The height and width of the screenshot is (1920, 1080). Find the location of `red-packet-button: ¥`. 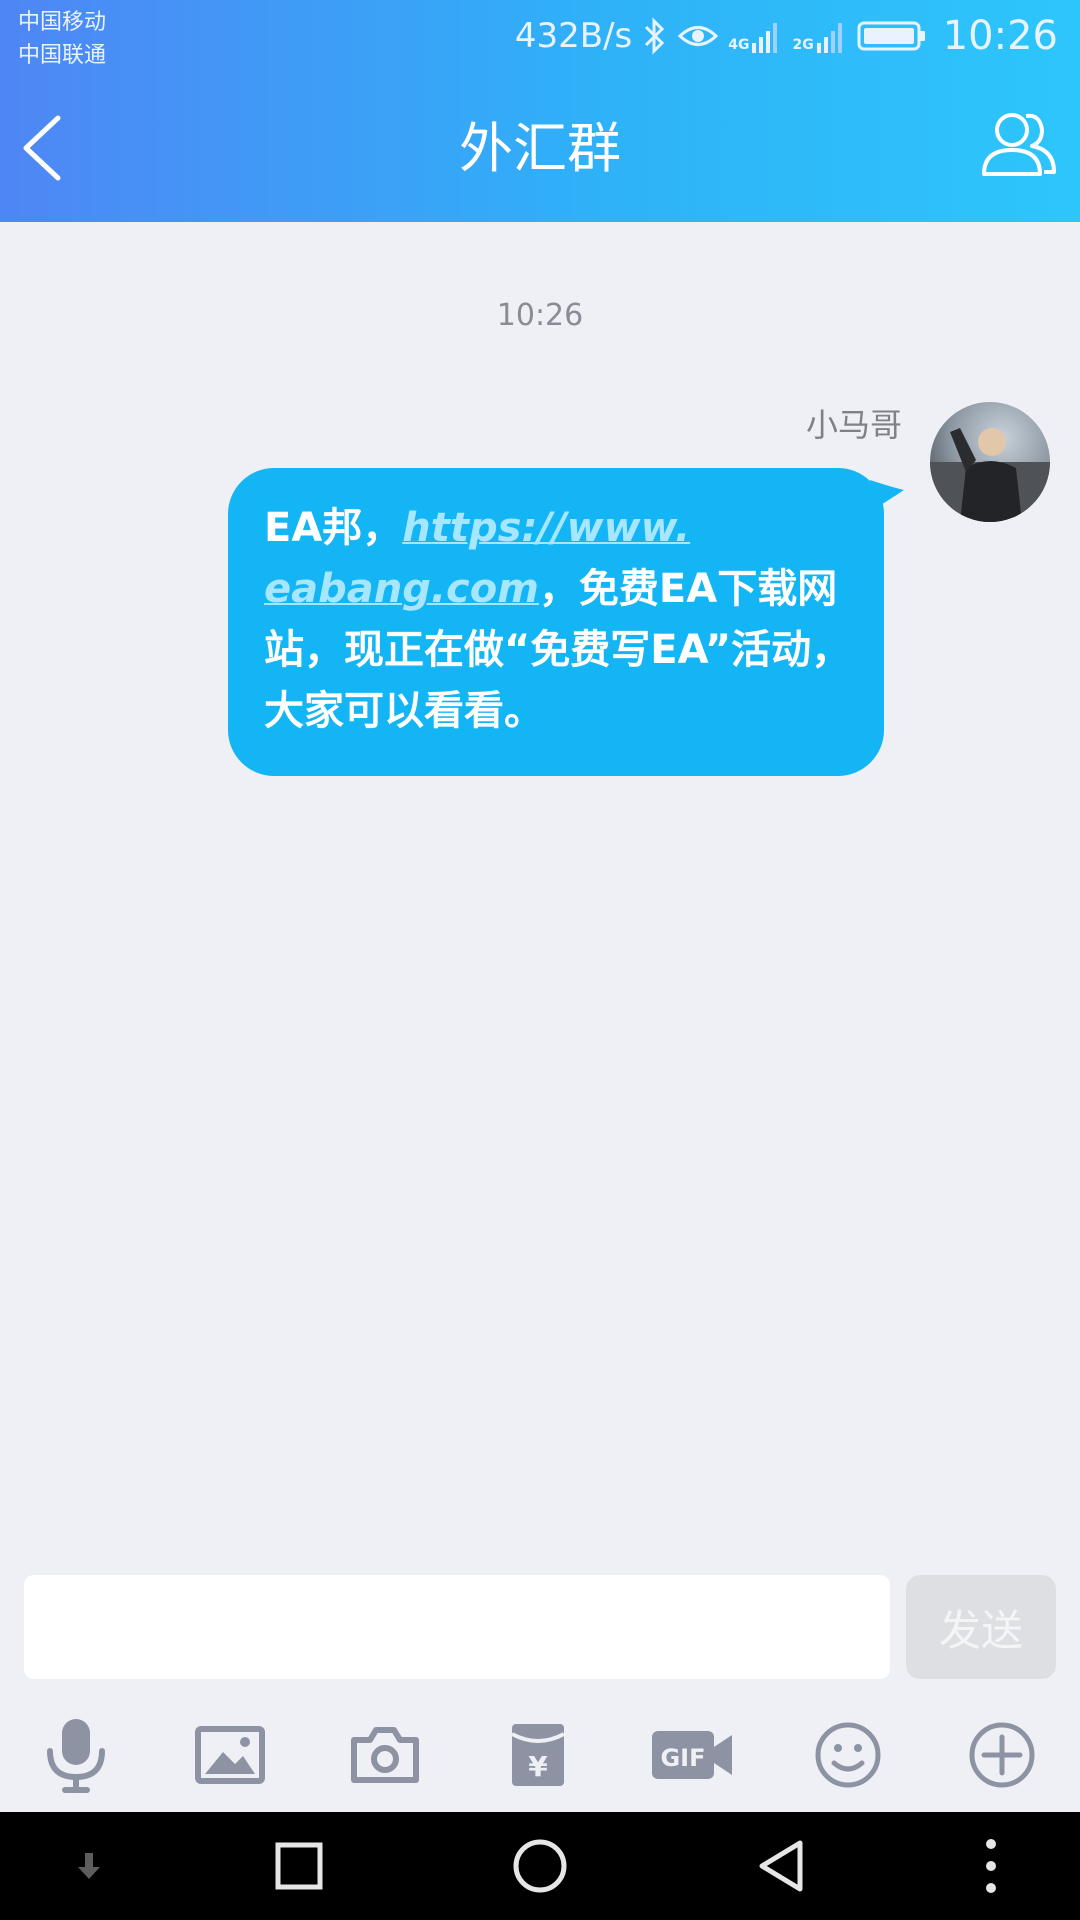

red-packet-button: ¥ is located at coordinates (538, 1755).